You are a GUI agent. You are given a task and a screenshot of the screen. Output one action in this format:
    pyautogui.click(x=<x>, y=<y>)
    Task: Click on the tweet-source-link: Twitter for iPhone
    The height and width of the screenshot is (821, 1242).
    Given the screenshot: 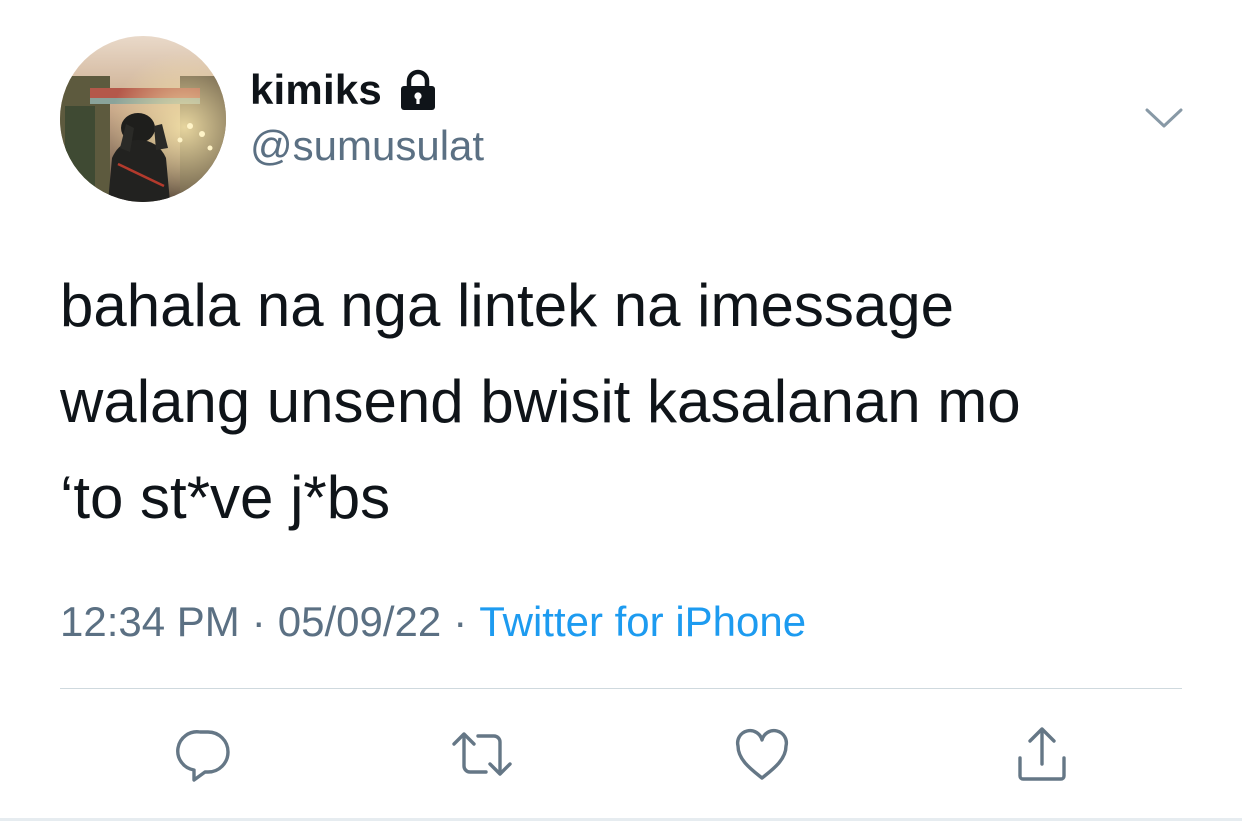 What is the action you would take?
    pyautogui.click(x=642, y=621)
    